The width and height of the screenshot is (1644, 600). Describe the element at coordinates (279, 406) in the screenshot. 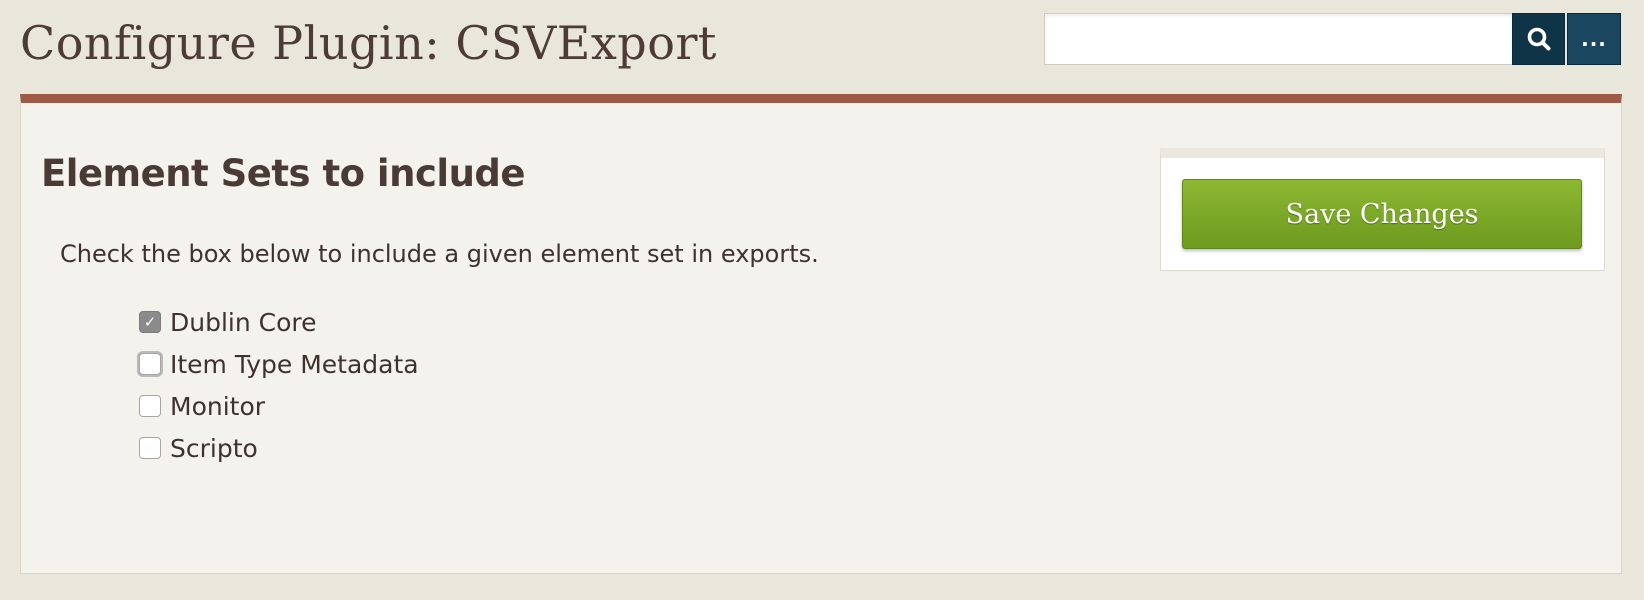

I see `element-set-option: Monitor` at that location.